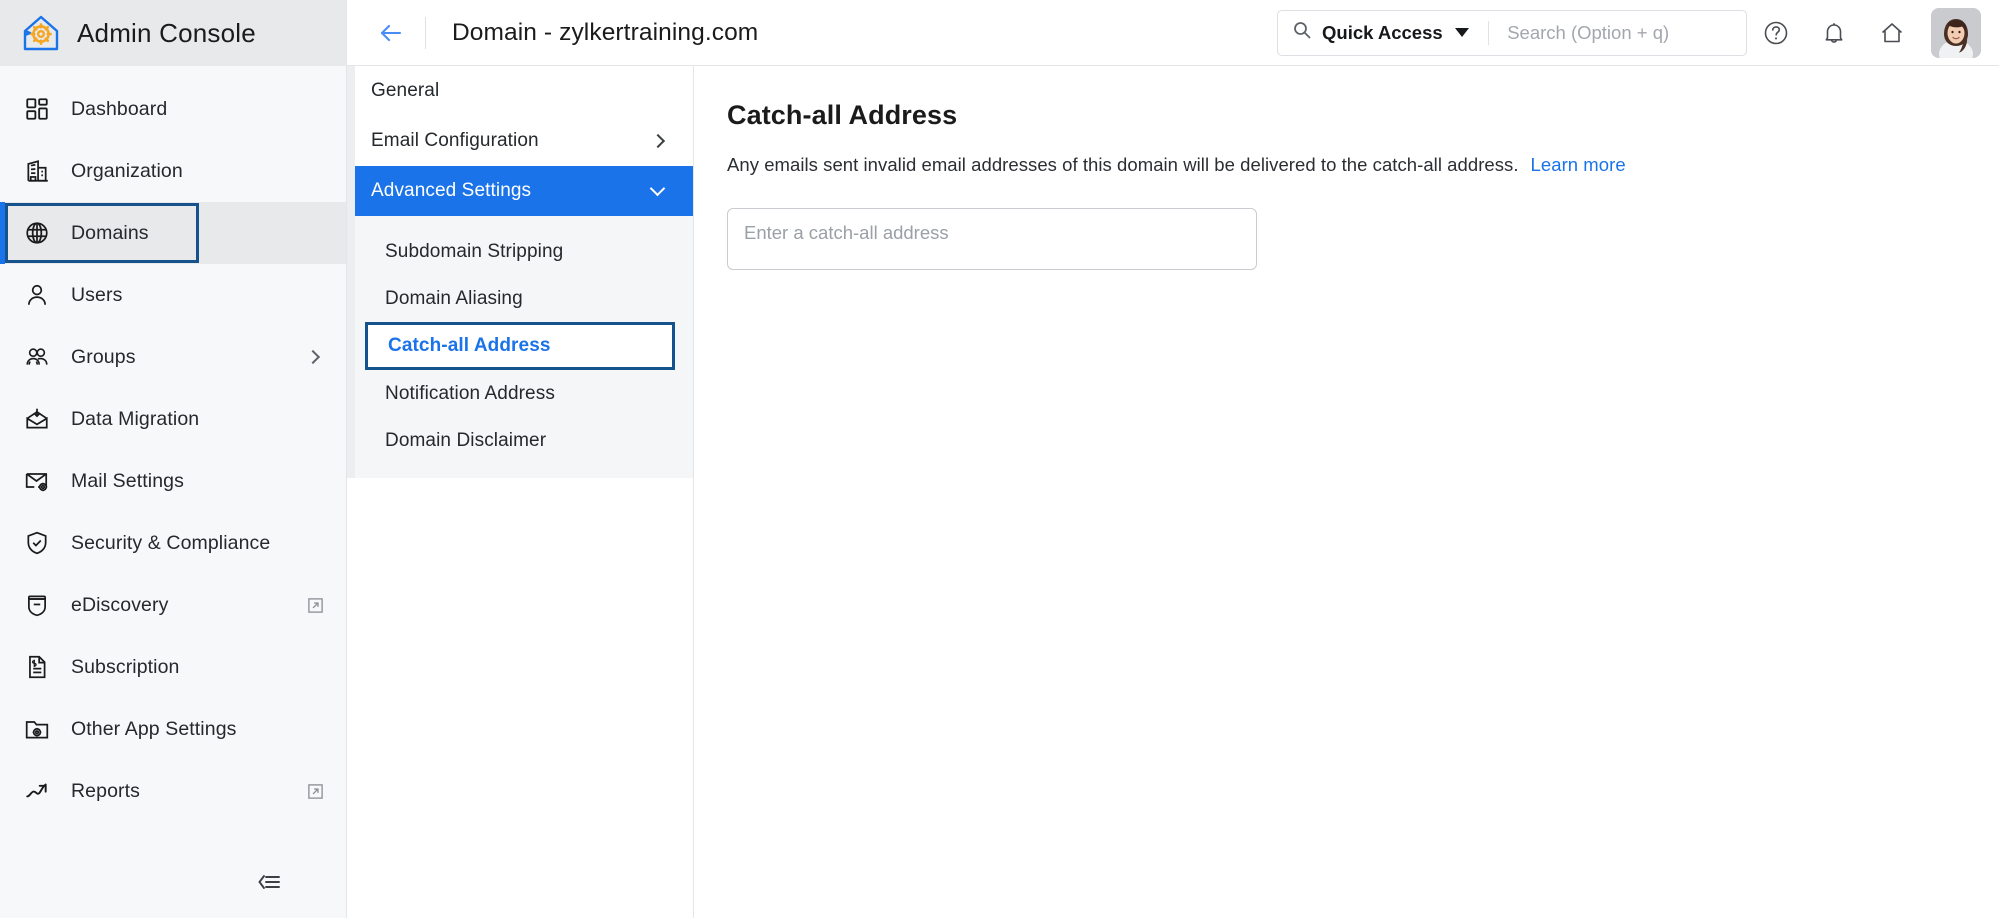 The width and height of the screenshot is (1999, 918). Describe the element at coordinates (173, 882) in the screenshot. I see `sidebar-collapse-row` at that location.